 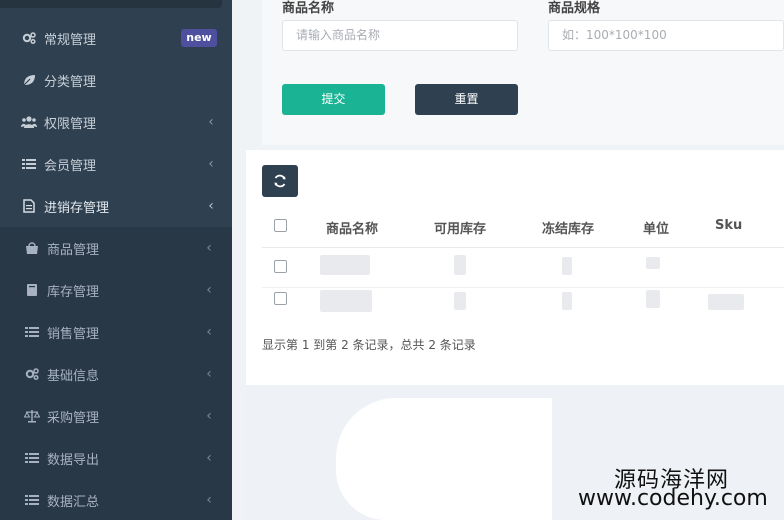 What do you see at coordinates (73, 334) in the screenshot?
I see `submenu-item-label: 销售管理` at bounding box center [73, 334].